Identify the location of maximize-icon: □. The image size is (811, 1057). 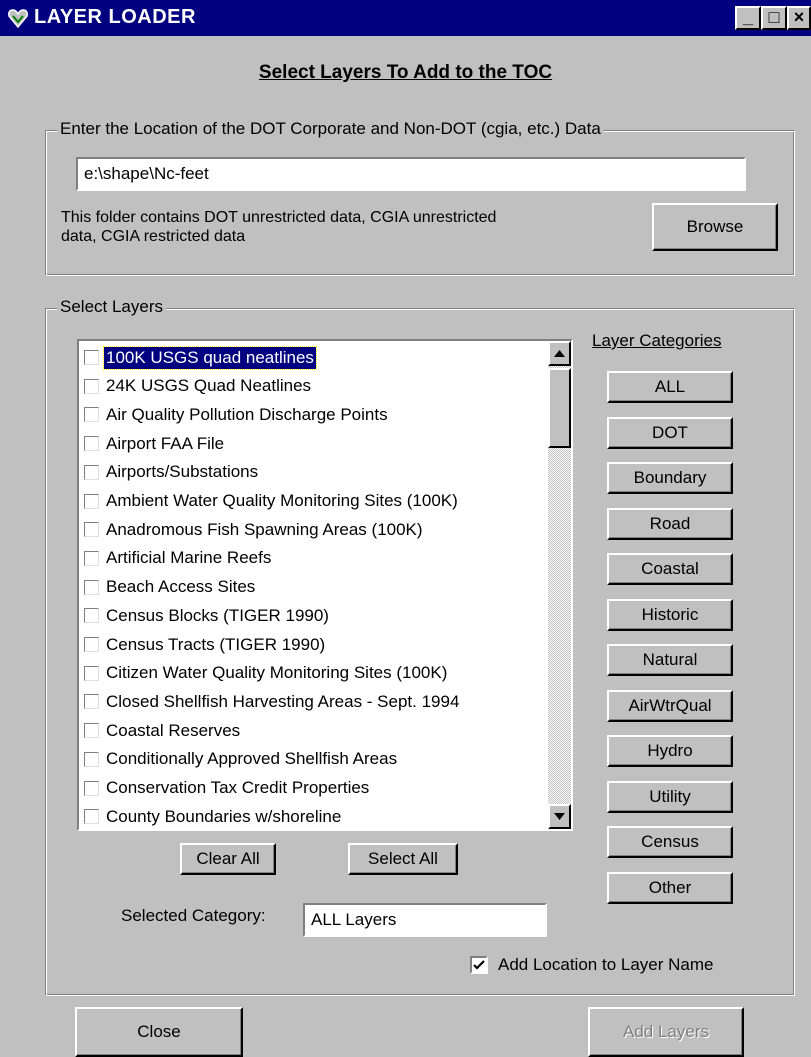
(774, 17).